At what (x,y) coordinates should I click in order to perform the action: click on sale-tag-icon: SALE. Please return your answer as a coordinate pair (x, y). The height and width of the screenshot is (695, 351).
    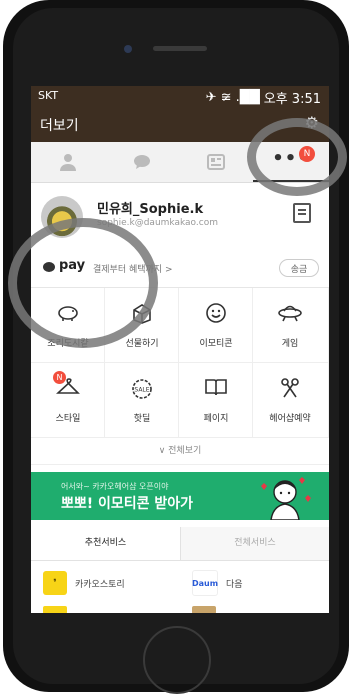
    Looking at the image, I should click on (142, 391).